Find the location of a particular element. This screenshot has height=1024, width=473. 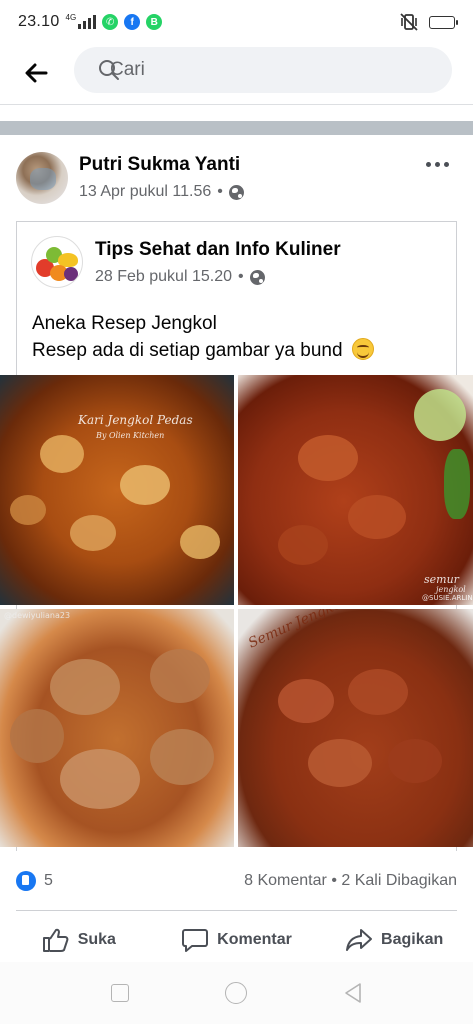

share-button: Bagikan is located at coordinates (394, 940).